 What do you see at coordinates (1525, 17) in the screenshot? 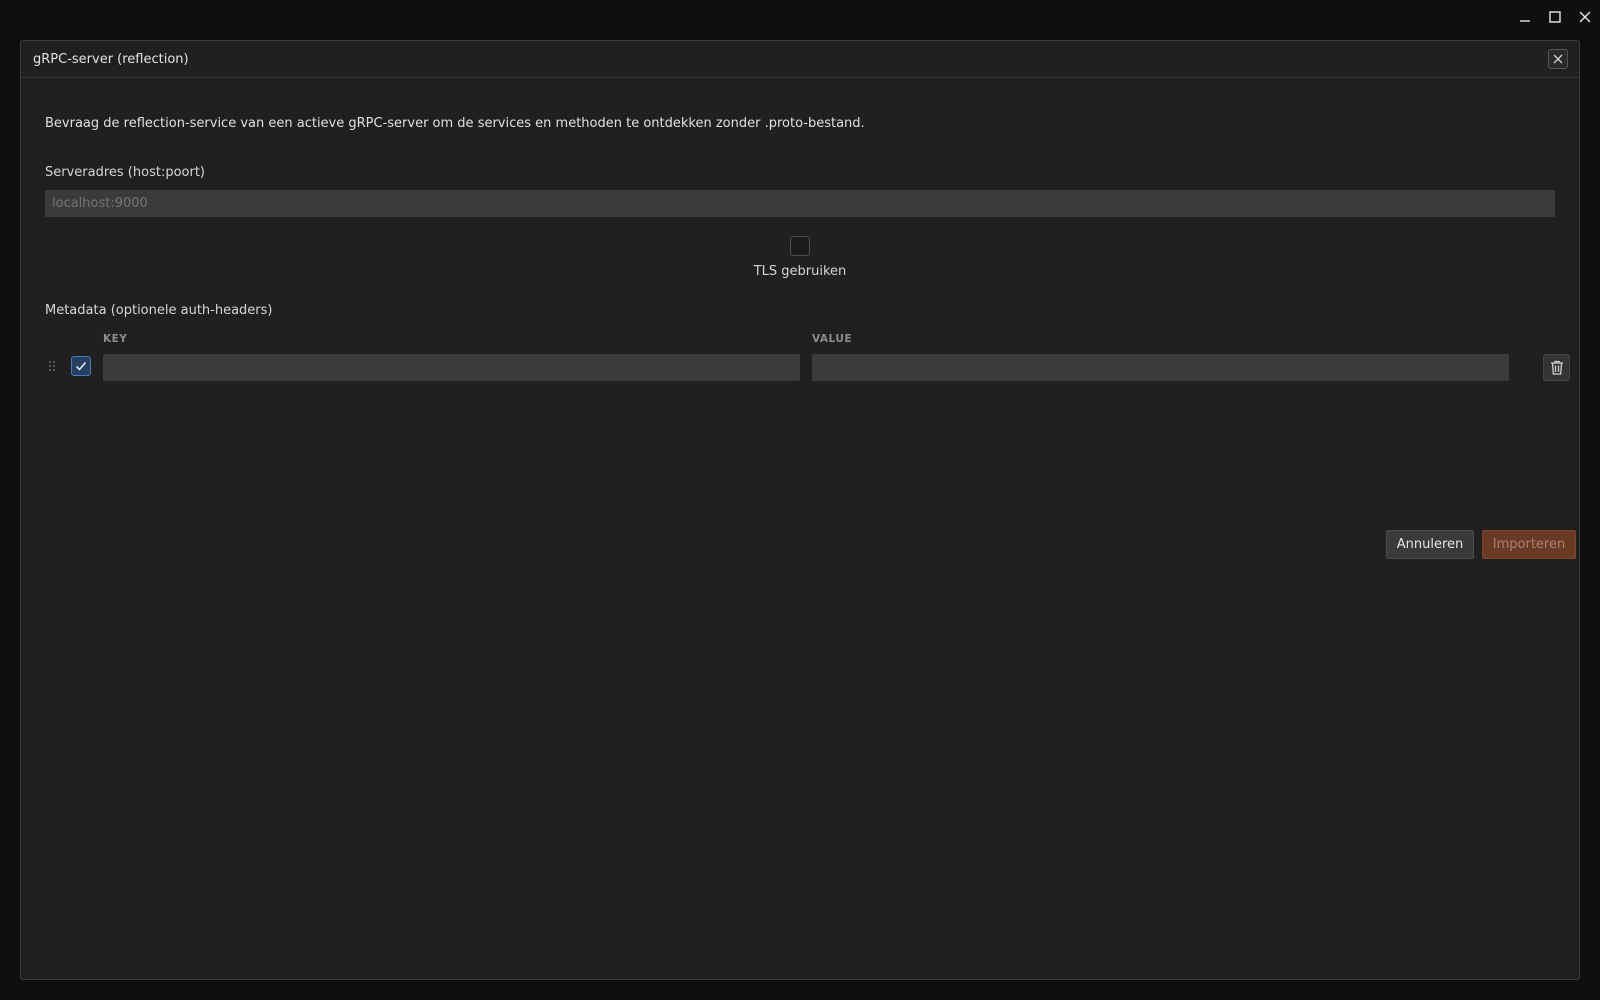
I see `minimize-button` at bounding box center [1525, 17].